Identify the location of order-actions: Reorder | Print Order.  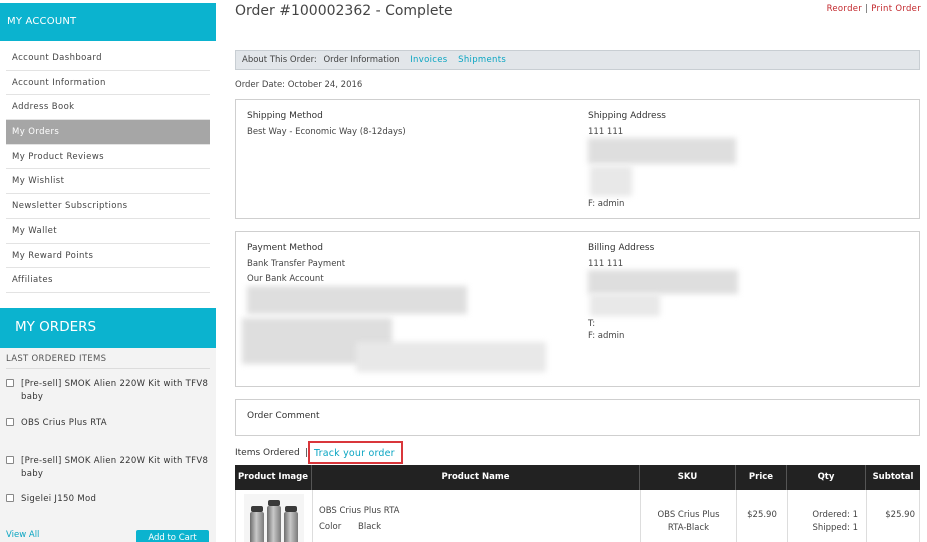
(874, 9).